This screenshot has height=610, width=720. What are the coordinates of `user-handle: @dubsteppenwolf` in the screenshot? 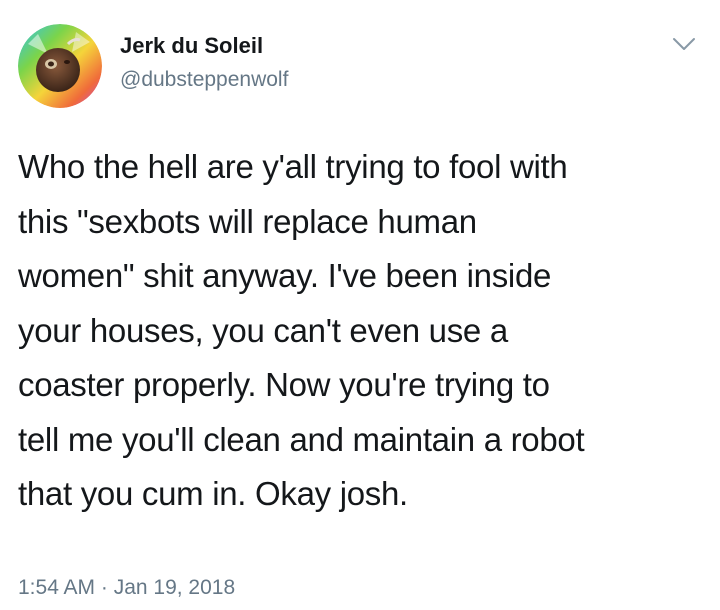 It's located at (204, 80).